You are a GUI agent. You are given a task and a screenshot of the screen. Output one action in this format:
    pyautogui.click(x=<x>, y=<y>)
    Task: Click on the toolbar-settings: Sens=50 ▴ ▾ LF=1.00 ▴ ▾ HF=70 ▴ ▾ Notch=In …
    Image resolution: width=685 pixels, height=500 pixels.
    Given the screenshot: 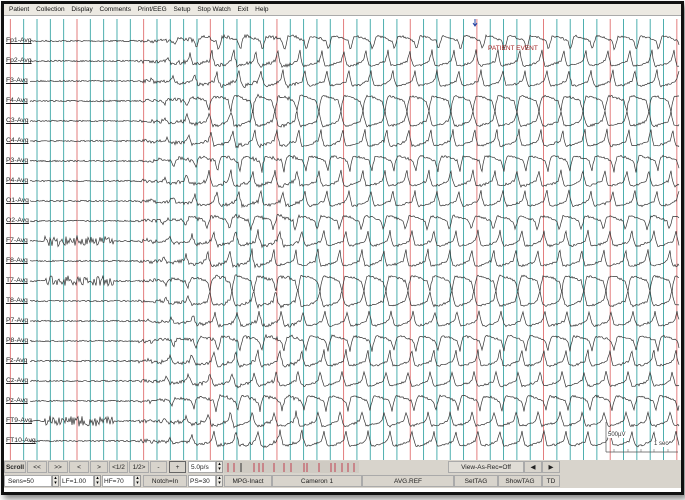 What is the action you would take?
    pyautogui.click(x=342, y=481)
    